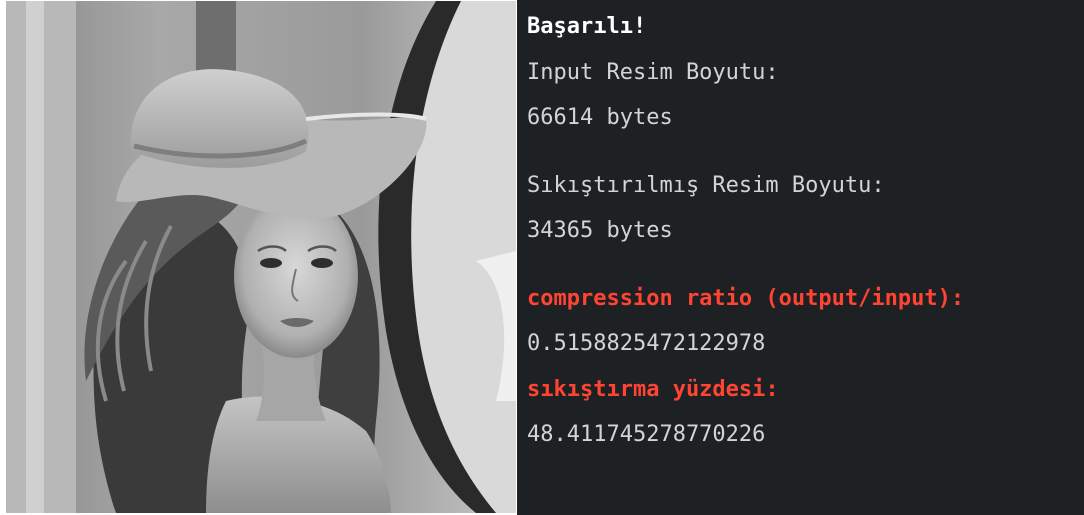 Image resolution: width=1084 pixels, height=515 pixels. What do you see at coordinates (600, 230) in the screenshot?
I see `compressed-size-value: 34365 bytes` at bounding box center [600, 230].